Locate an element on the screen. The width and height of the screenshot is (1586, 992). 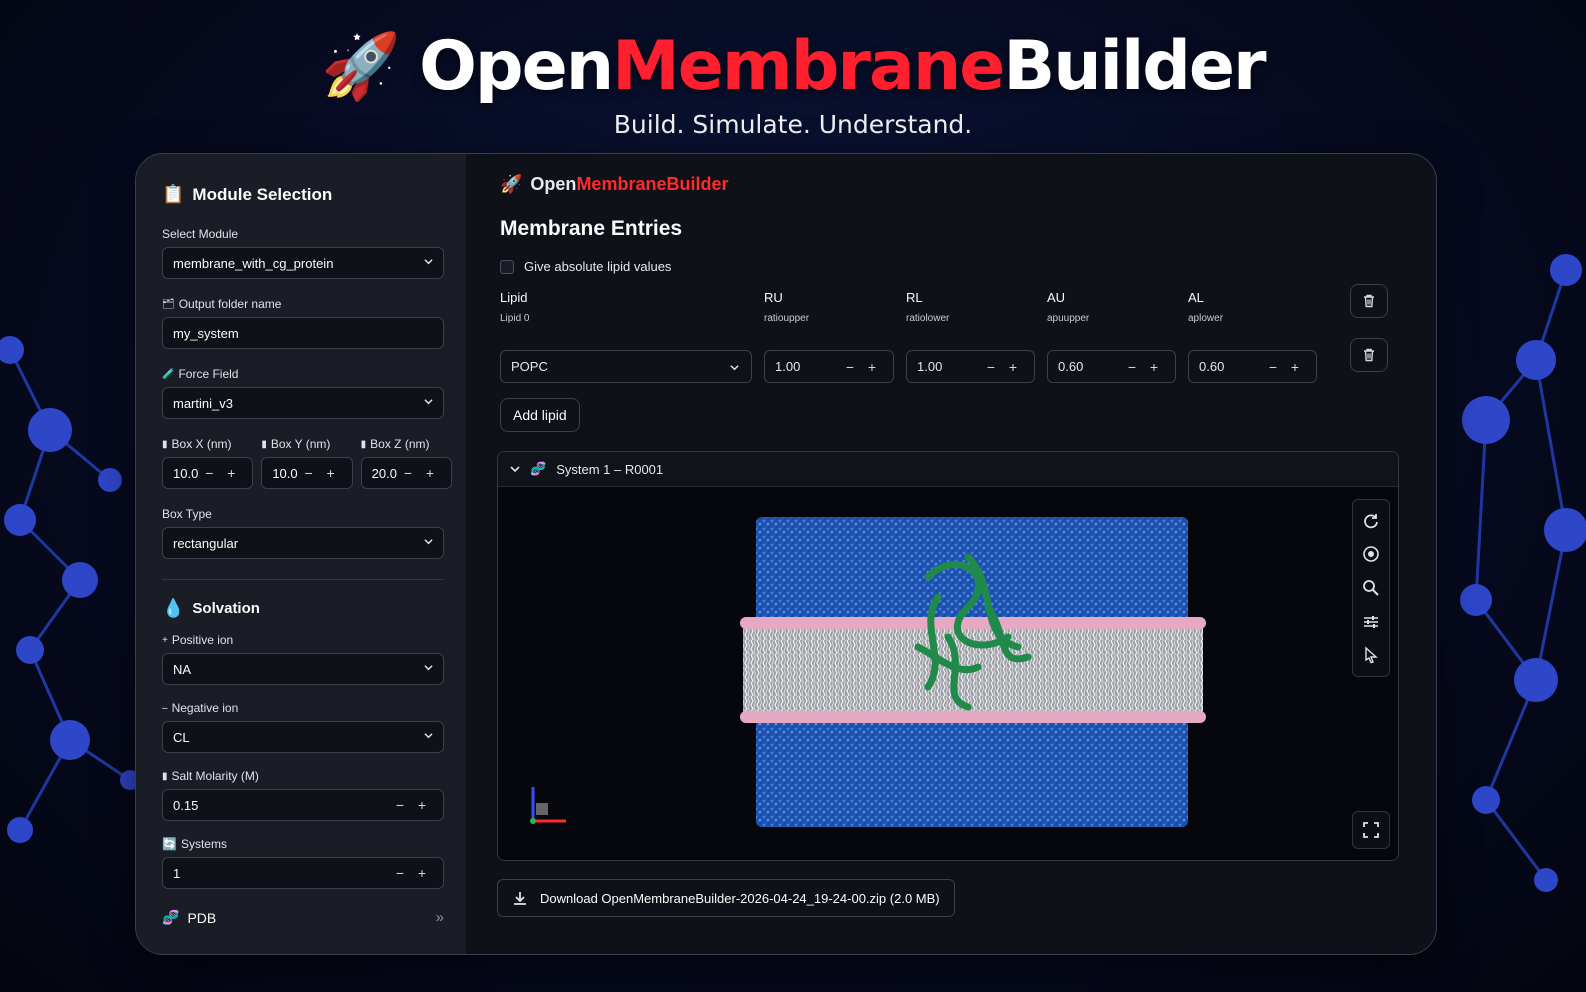
salt-molarity-stepper: 0.15 − + is located at coordinates (303, 805).